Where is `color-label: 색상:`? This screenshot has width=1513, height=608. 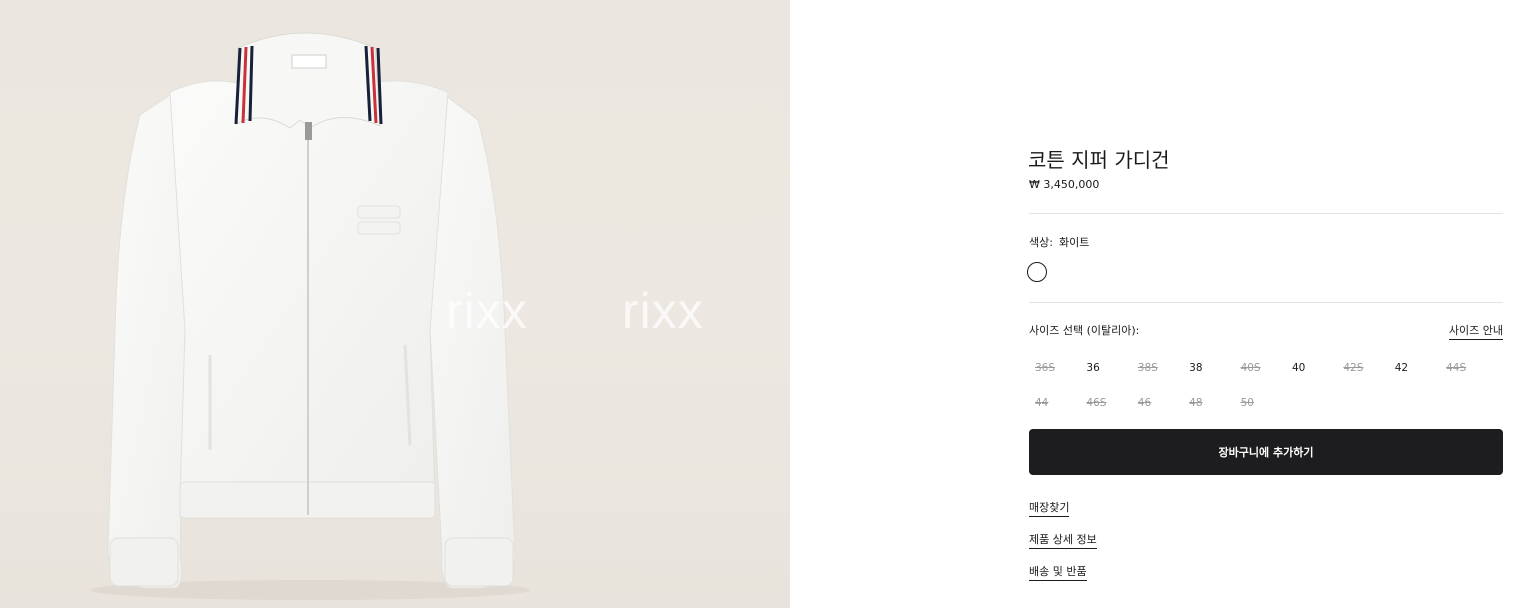
color-label: 색상: is located at coordinates (1041, 242).